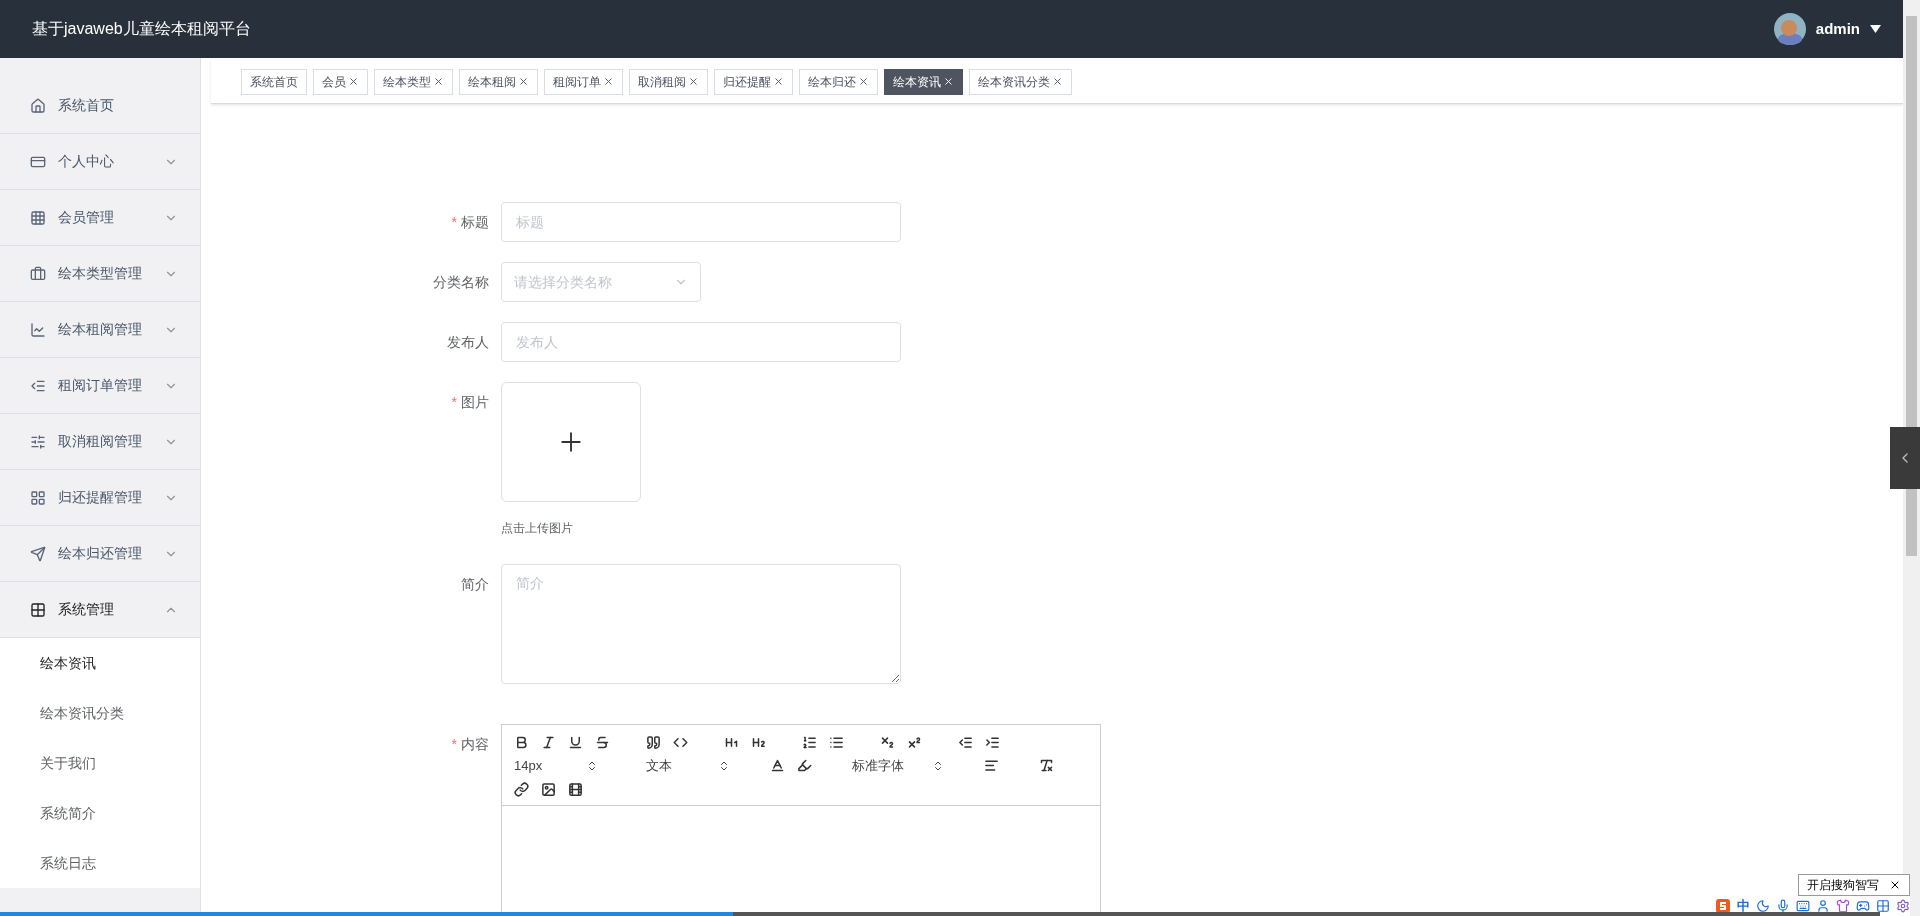 This screenshot has height=916, width=1920. Describe the element at coordinates (100, 162) in the screenshot. I see `sidebar-menu-item: 个人中心` at that location.